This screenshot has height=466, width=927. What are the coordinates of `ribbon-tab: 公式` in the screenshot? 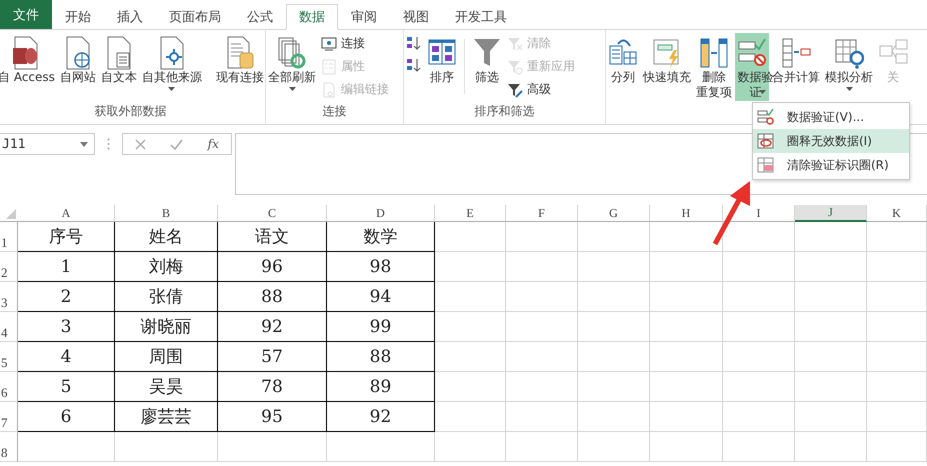 It's located at (260, 16).